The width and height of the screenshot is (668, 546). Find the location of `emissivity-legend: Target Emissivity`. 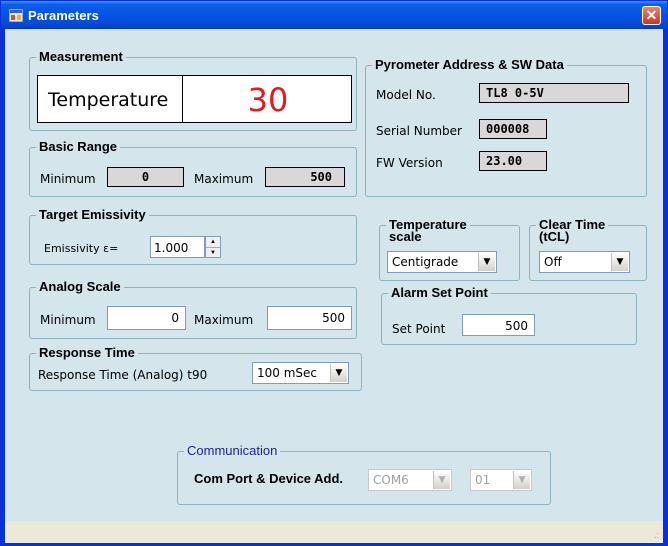

emissivity-legend: Target Emissivity is located at coordinates (92, 214).